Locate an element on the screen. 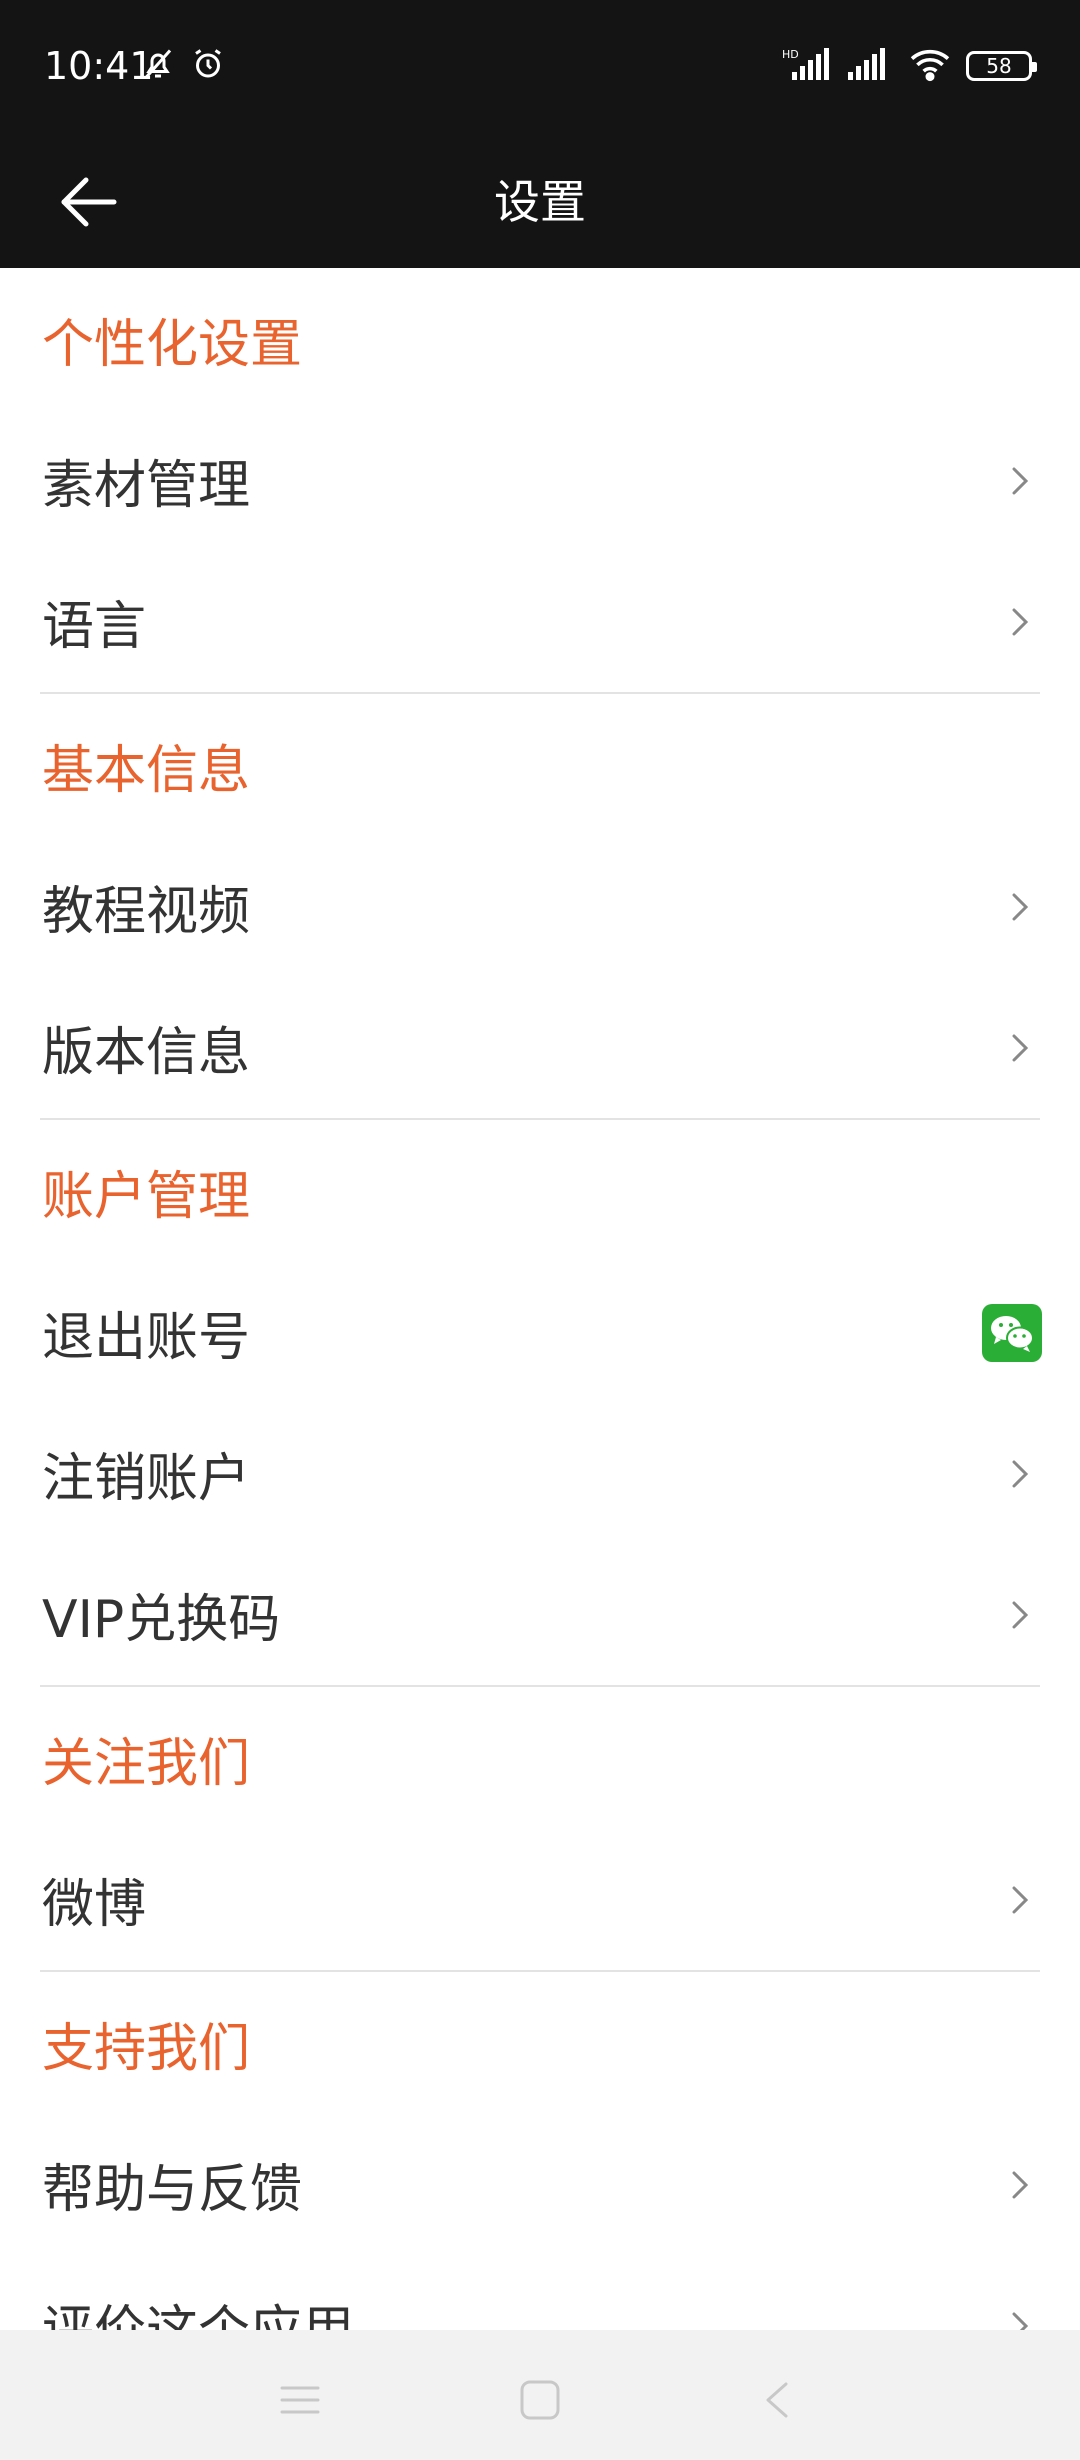 Image resolution: width=1080 pixels, height=2460 pixels. settings-item-label: 注销账户 is located at coordinates (146, 1479).